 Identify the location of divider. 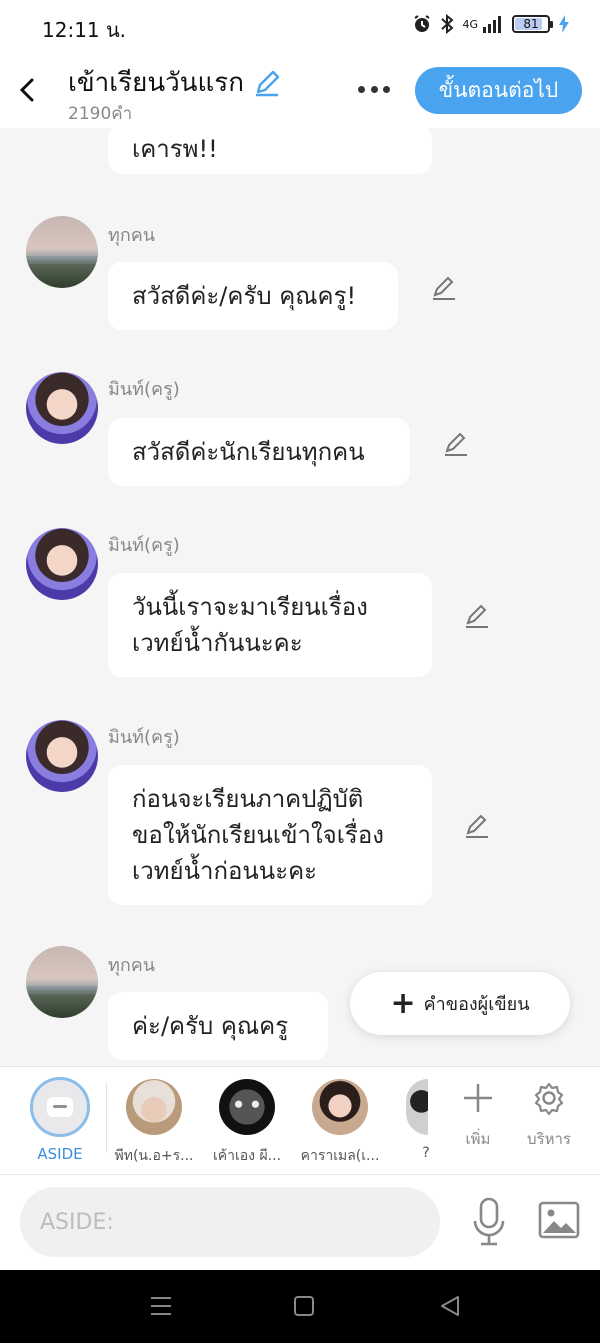
(106, 1118).